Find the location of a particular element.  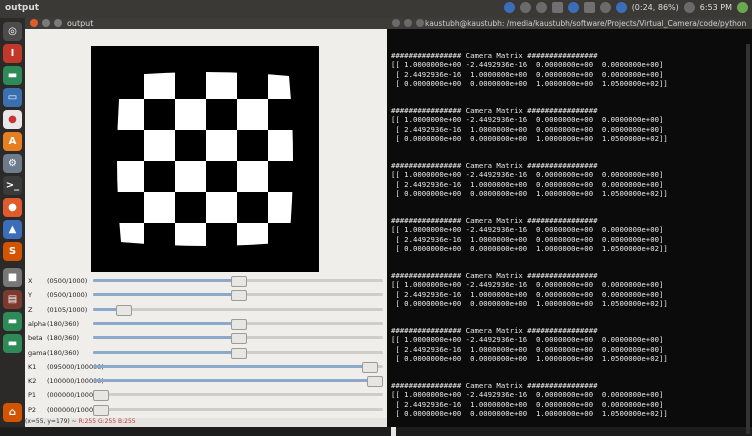

launcher: ◎ I ▬ ▭ ● A ⚙ >_ ● ▲ S ■ ▤ ▬ ▬ ⌂ is located at coordinates (12, 222).